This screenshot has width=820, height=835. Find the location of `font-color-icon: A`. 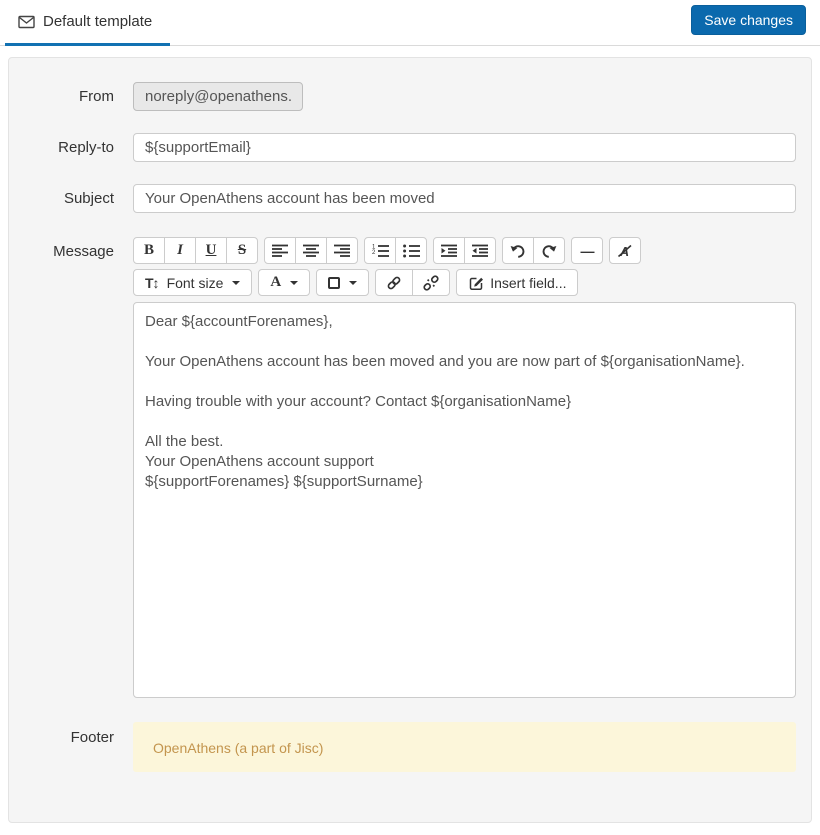

font-color-icon: A is located at coordinates (276, 282).